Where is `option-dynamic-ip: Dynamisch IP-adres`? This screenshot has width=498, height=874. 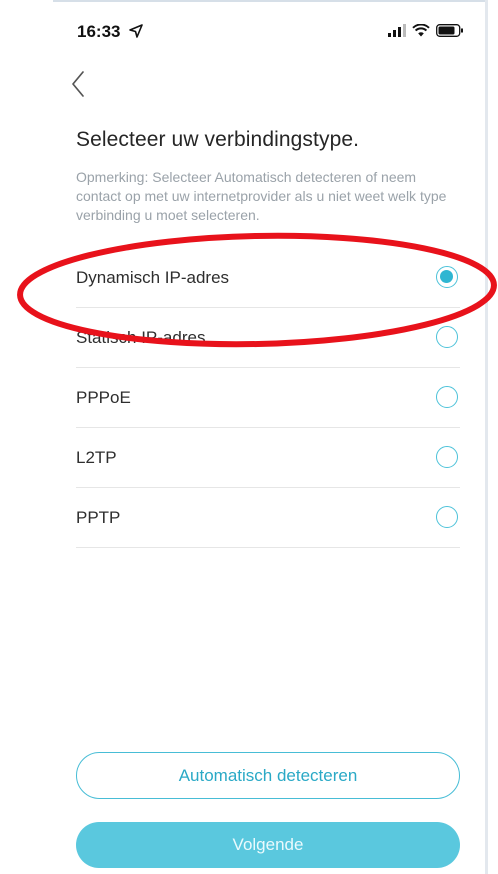 option-dynamic-ip: Dynamisch IP-adres is located at coordinates (268, 278).